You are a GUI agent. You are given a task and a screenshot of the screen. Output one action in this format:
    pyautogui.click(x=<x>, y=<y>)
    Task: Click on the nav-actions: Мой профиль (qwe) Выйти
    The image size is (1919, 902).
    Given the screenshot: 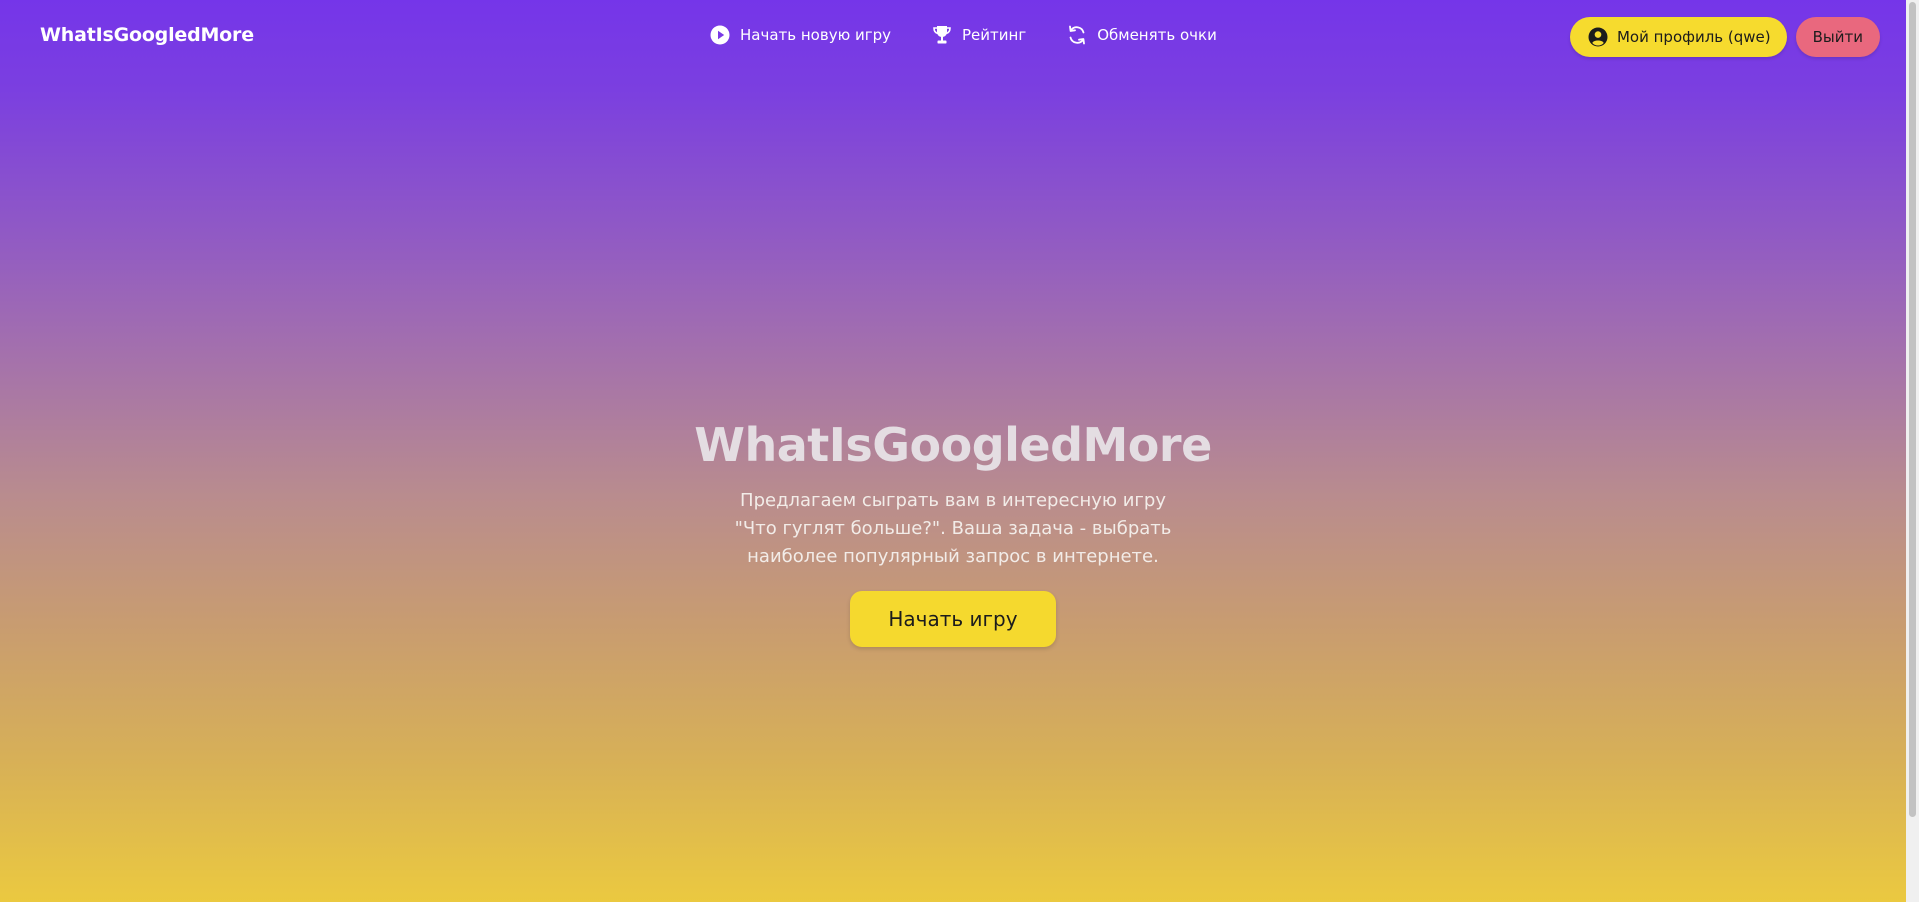 What is the action you would take?
    pyautogui.click(x=1724, y=37)
    